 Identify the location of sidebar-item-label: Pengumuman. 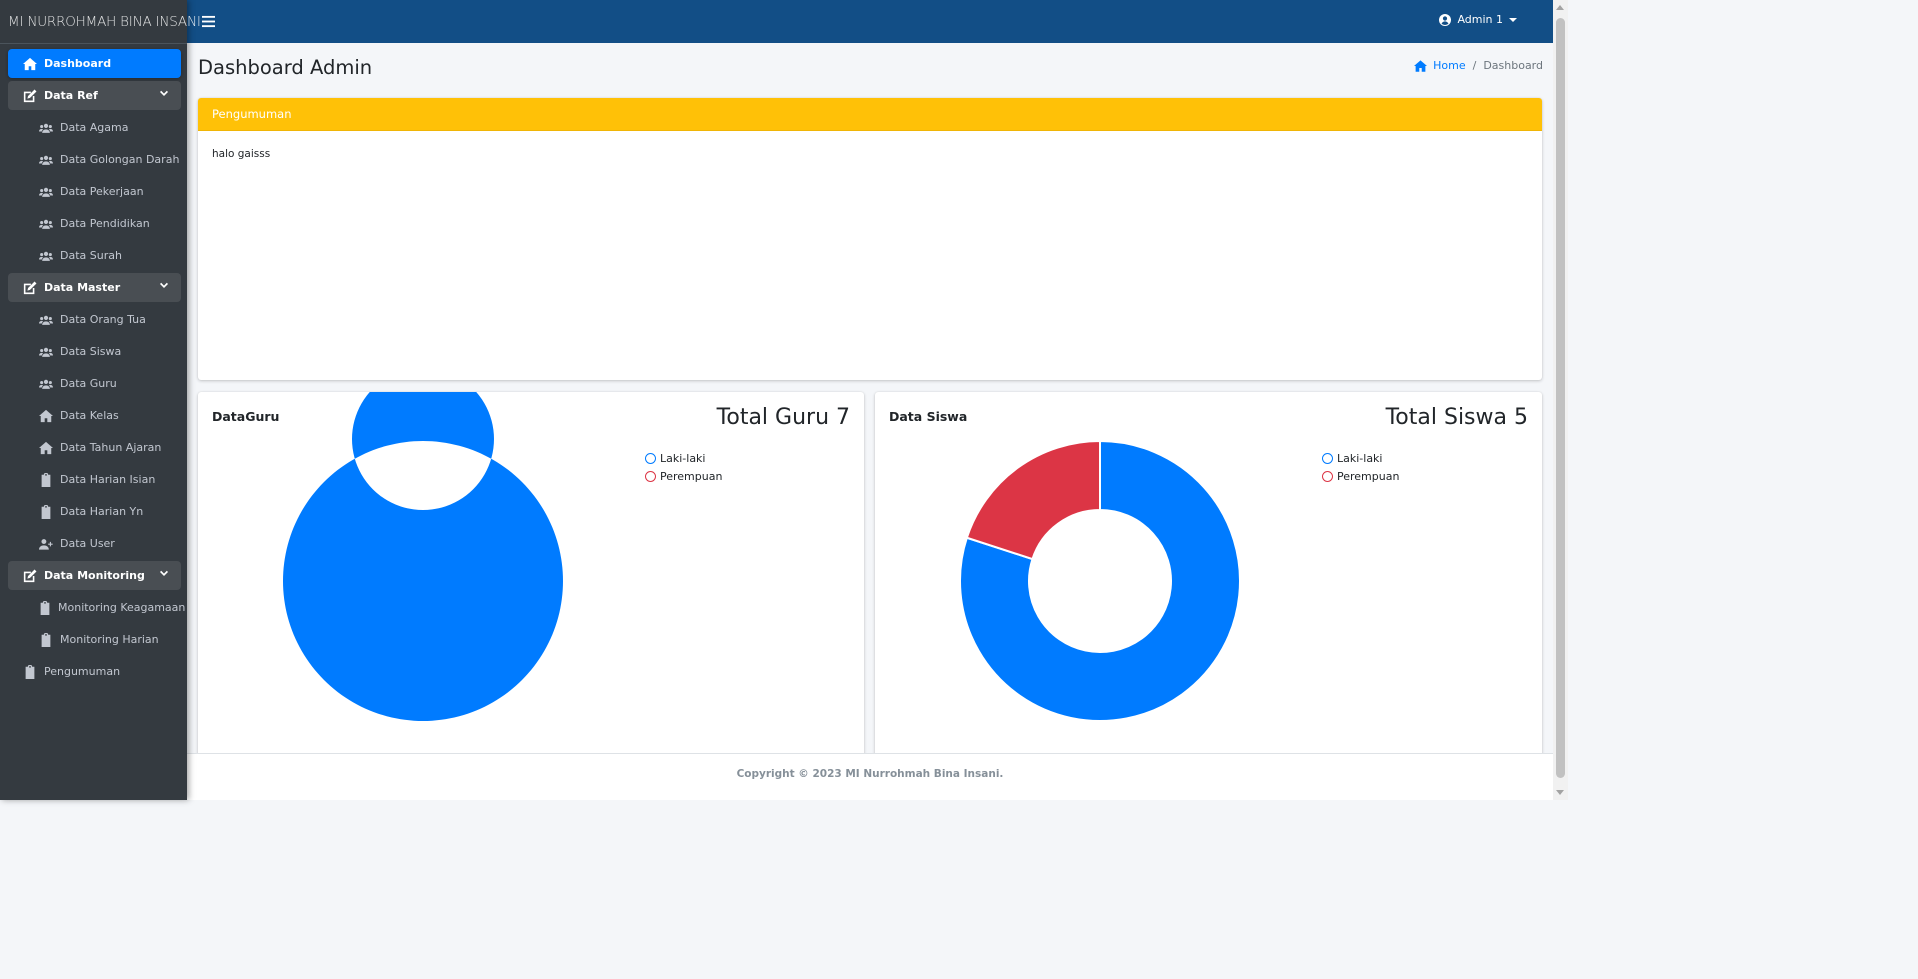
(82, 671).